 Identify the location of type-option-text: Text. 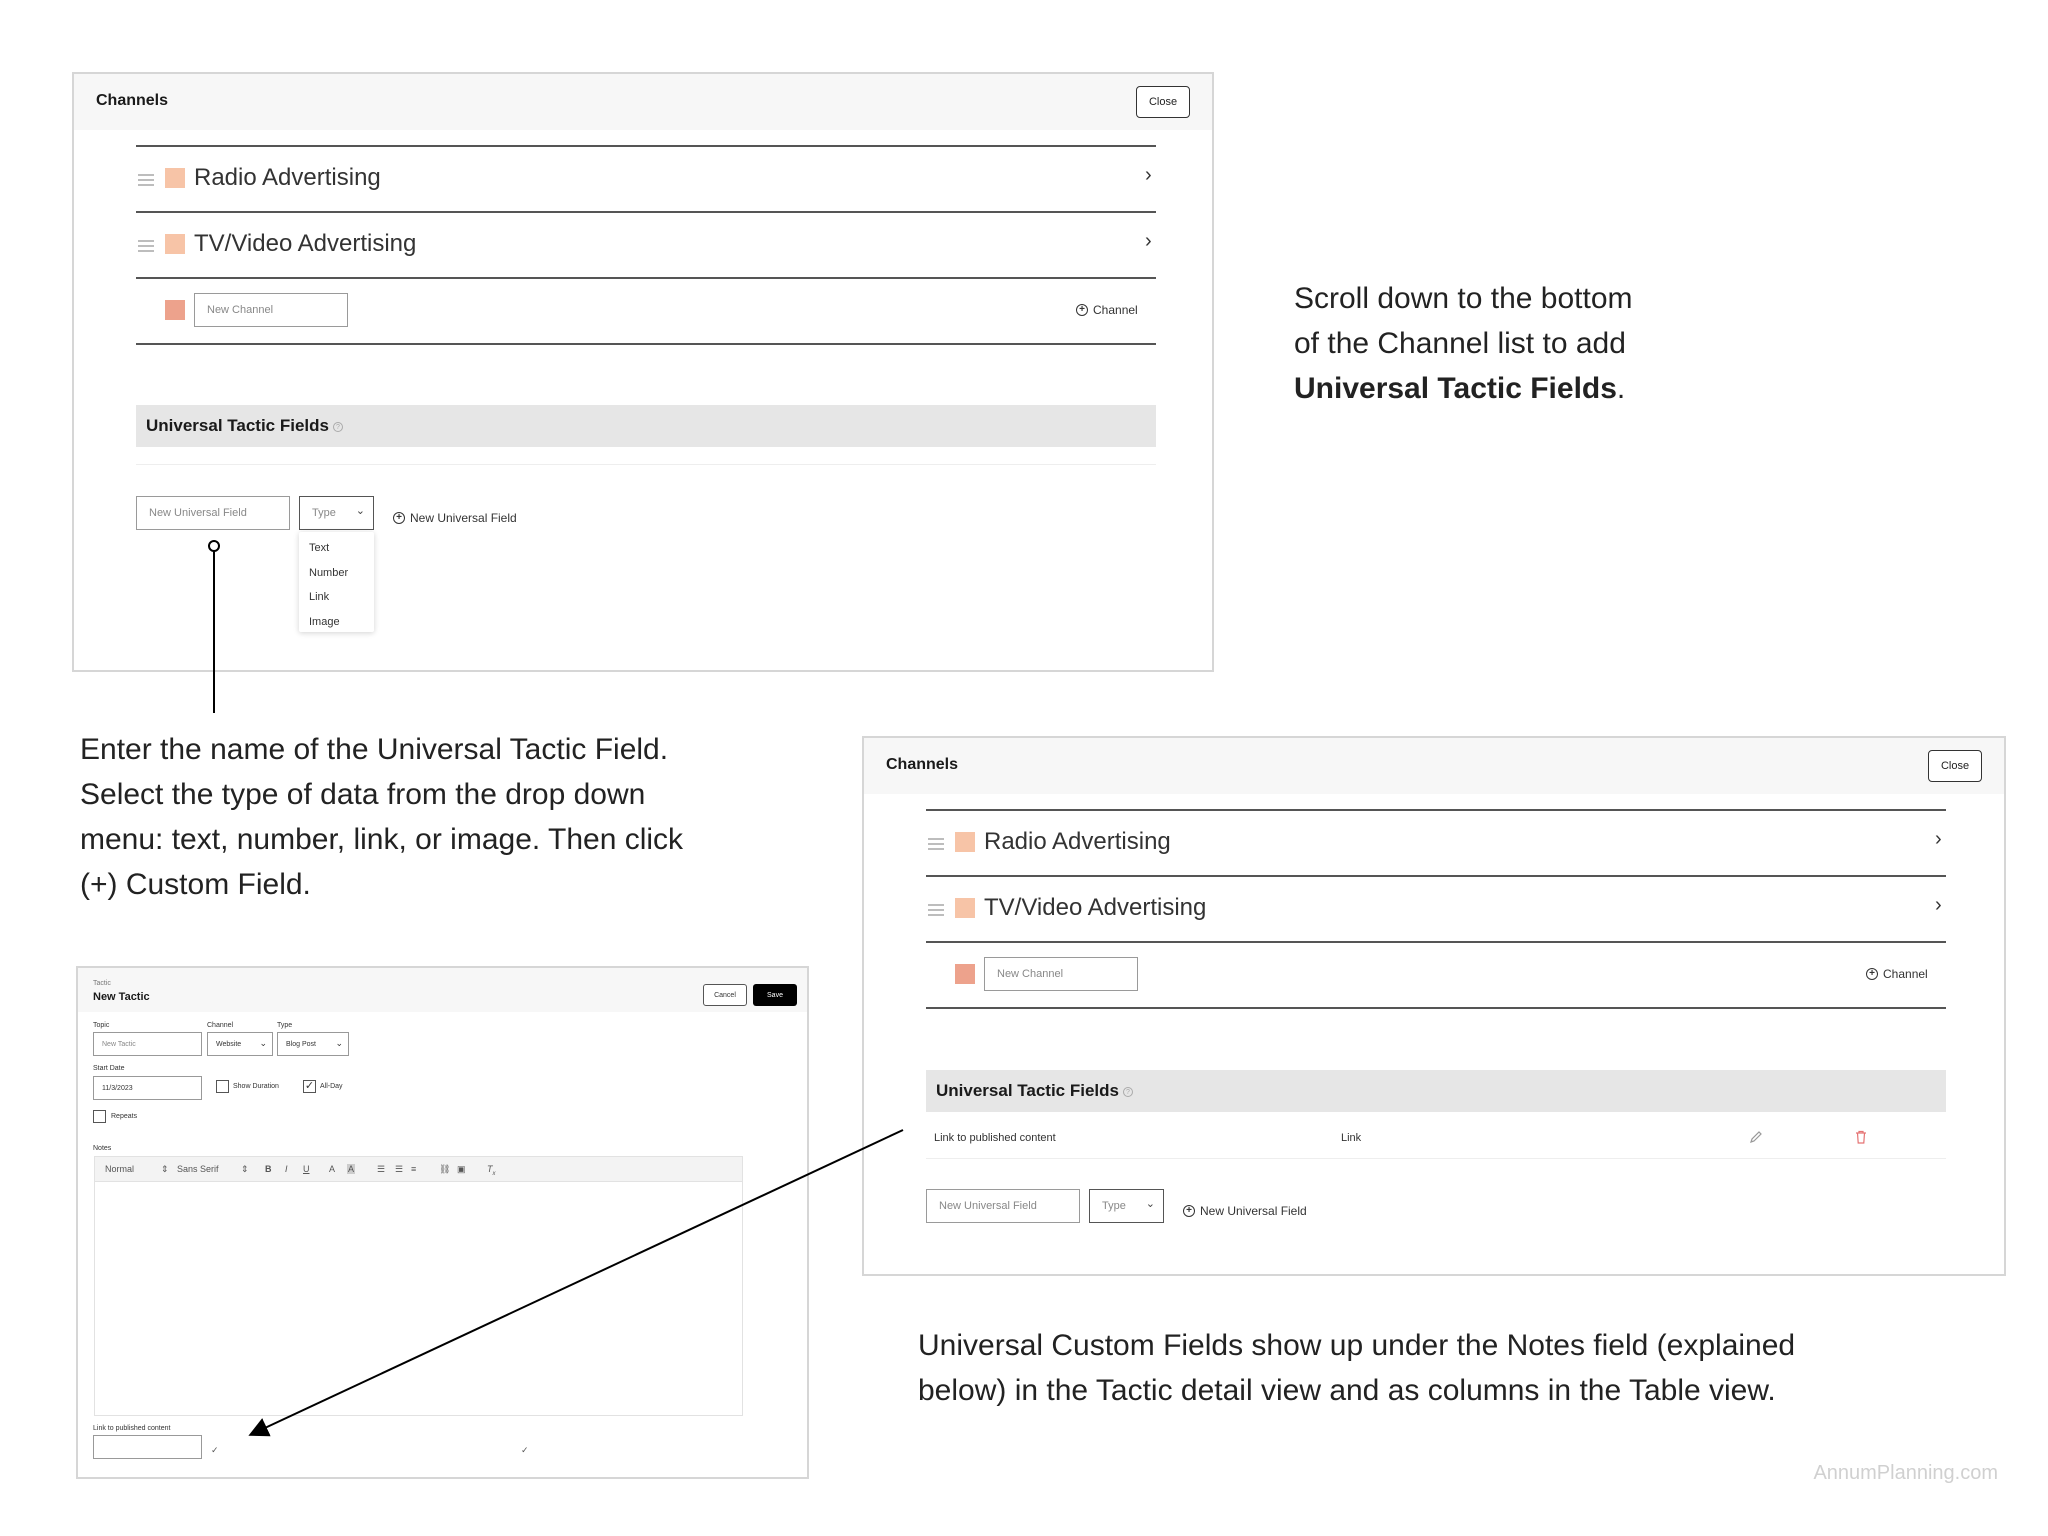
(319, 548).